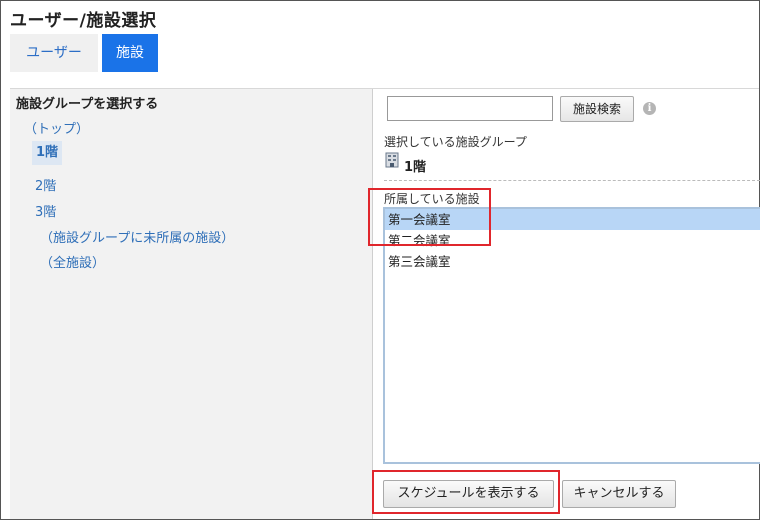  Describe the element at coordinates (45, 184) in the screenshot. I see `group-item-2f: 2階` at that location.